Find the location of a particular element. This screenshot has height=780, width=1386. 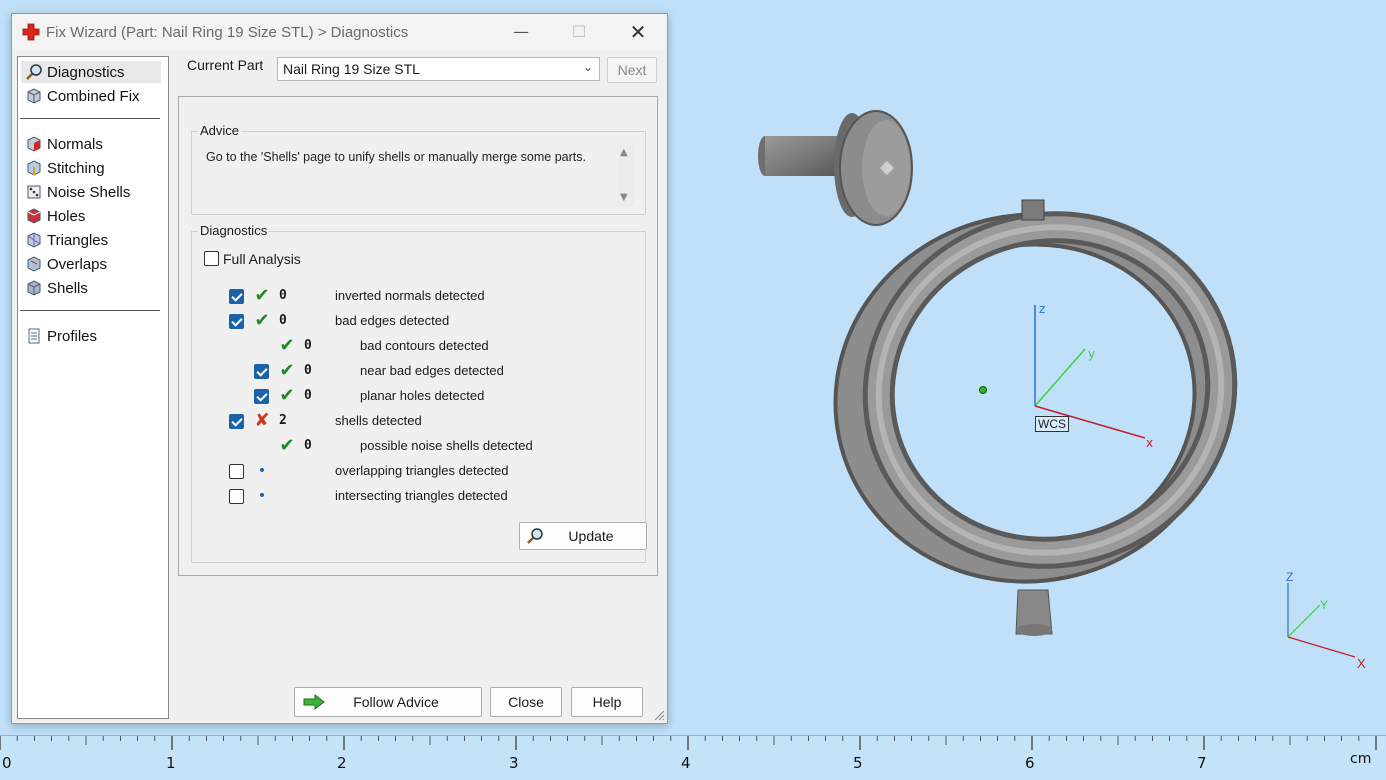

full-analysis-checkbox is located at coordinates (211, 258).